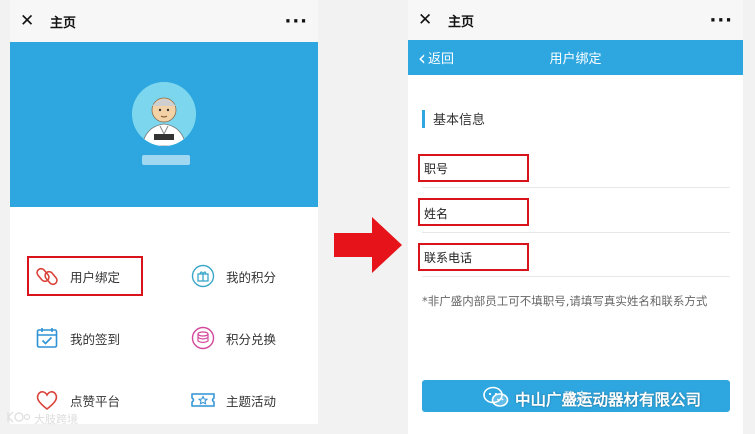 The height and width of the screenshot is (434, 755). What do you see at coordinates (422, 57) in the screenshot?
I see `chevron-left-icon: ‹` at bounding box center [422, 57].